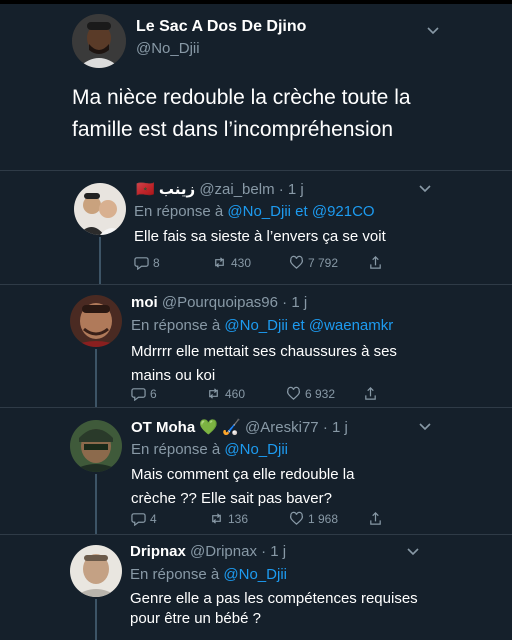 This screenshot has width=512, height=640. I want to click on retweet-button: 136, so click(228, 518).